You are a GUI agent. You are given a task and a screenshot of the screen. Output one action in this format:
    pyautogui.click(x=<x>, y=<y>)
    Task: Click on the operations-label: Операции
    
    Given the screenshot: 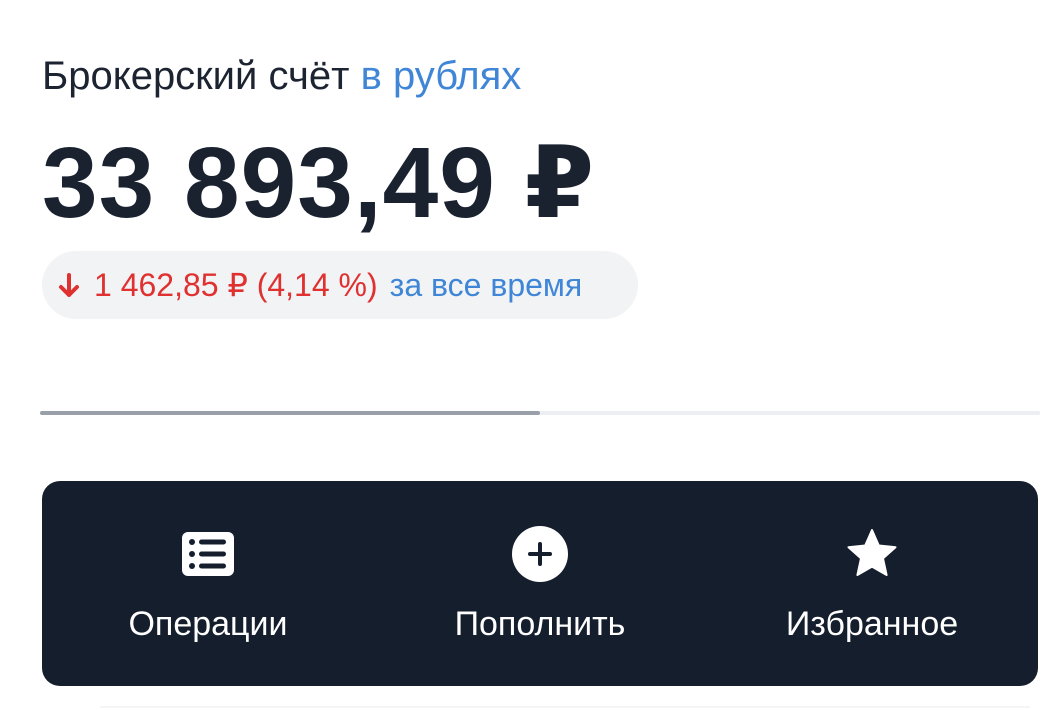 What is the action you would take?
    pyautogui.click(x=208, y=624)
    